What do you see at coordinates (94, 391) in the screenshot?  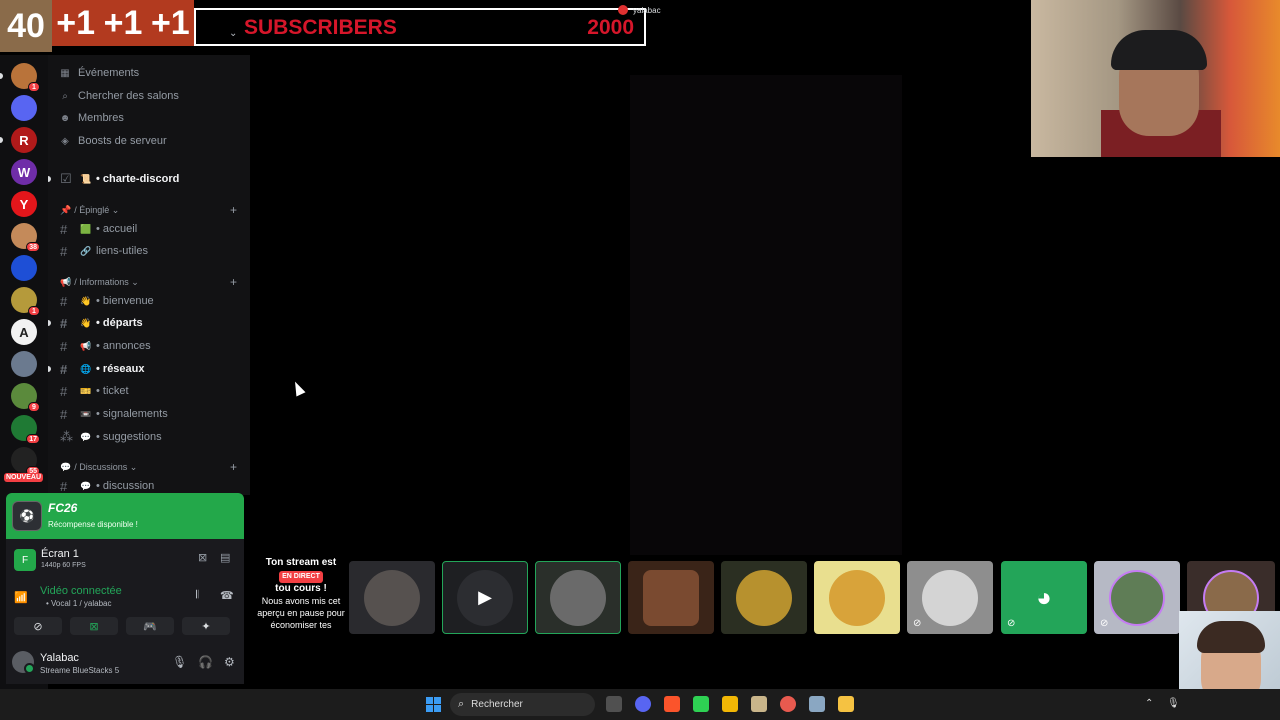 I see `channel-ticket: # 🎫 • ticket` at bounding box center [94, 391].